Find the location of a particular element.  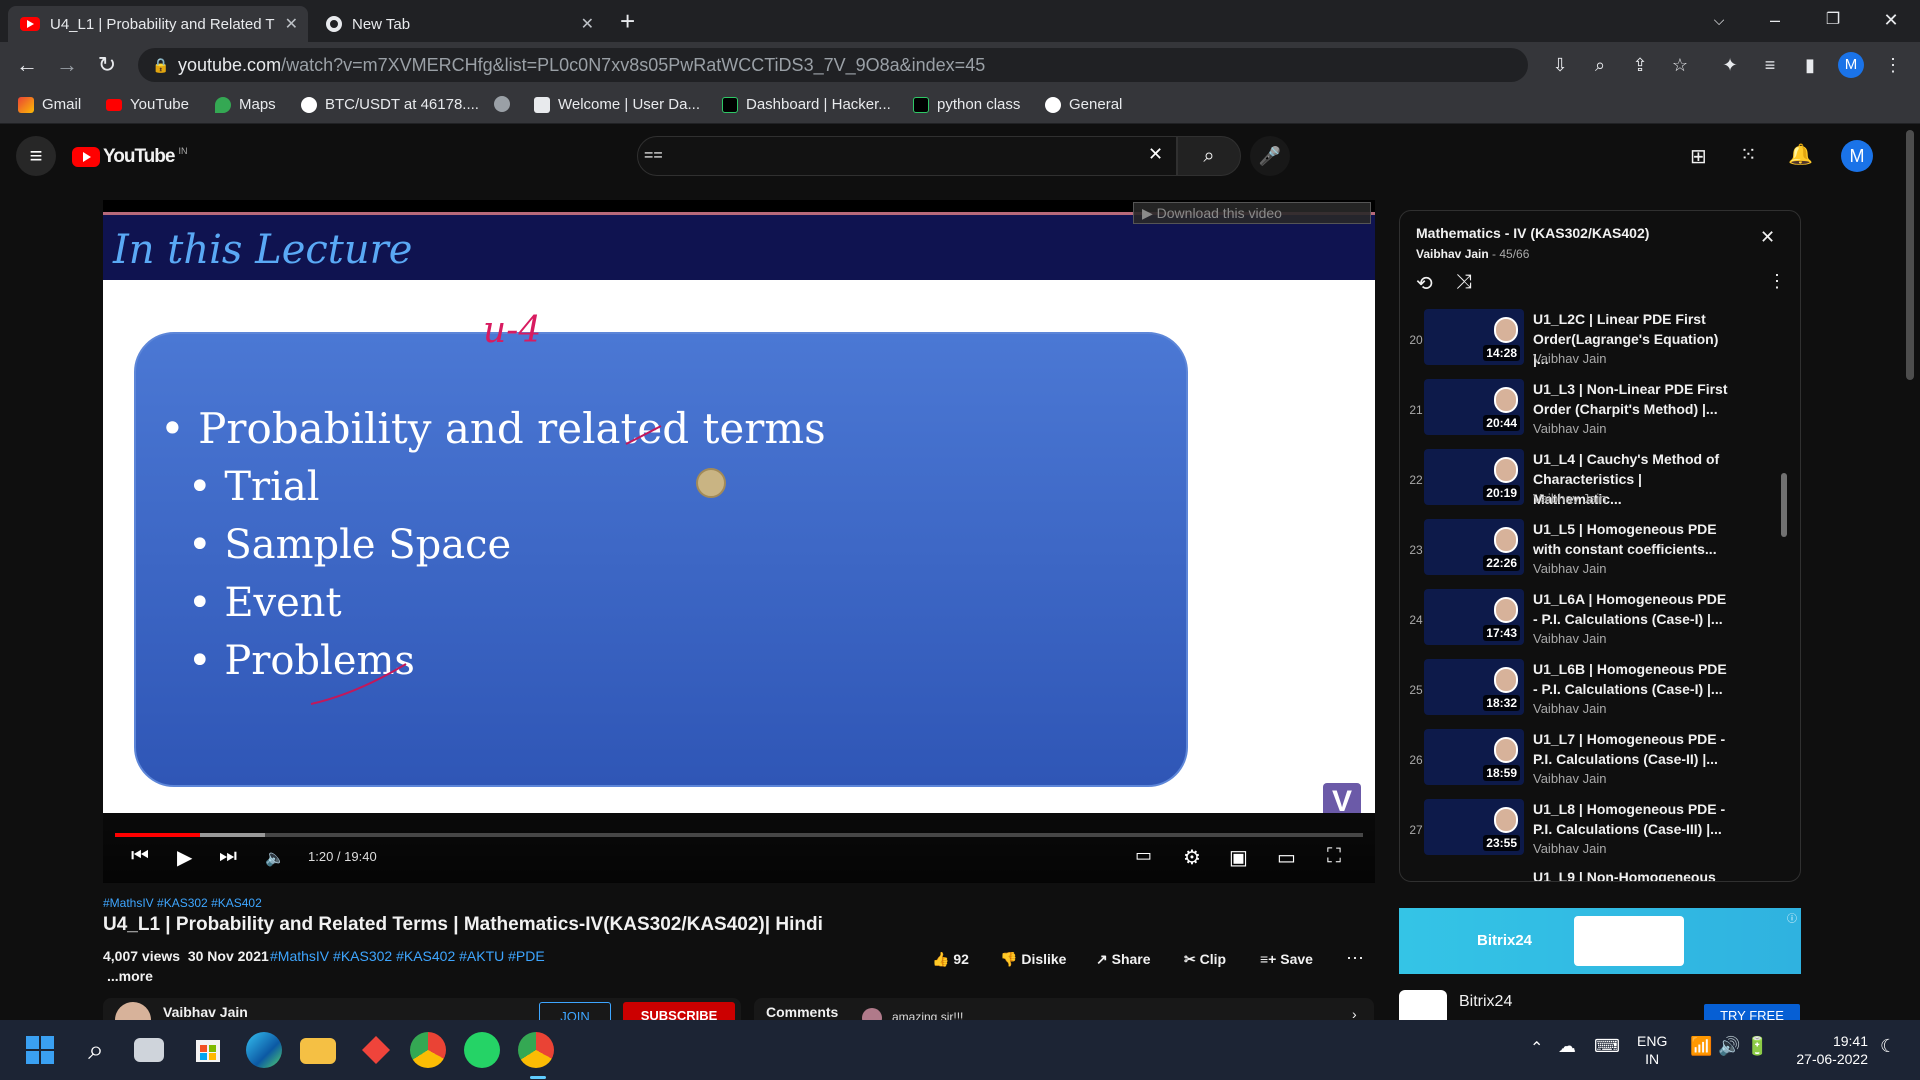

account-avatar: M is located at coordinates (1857, 156).